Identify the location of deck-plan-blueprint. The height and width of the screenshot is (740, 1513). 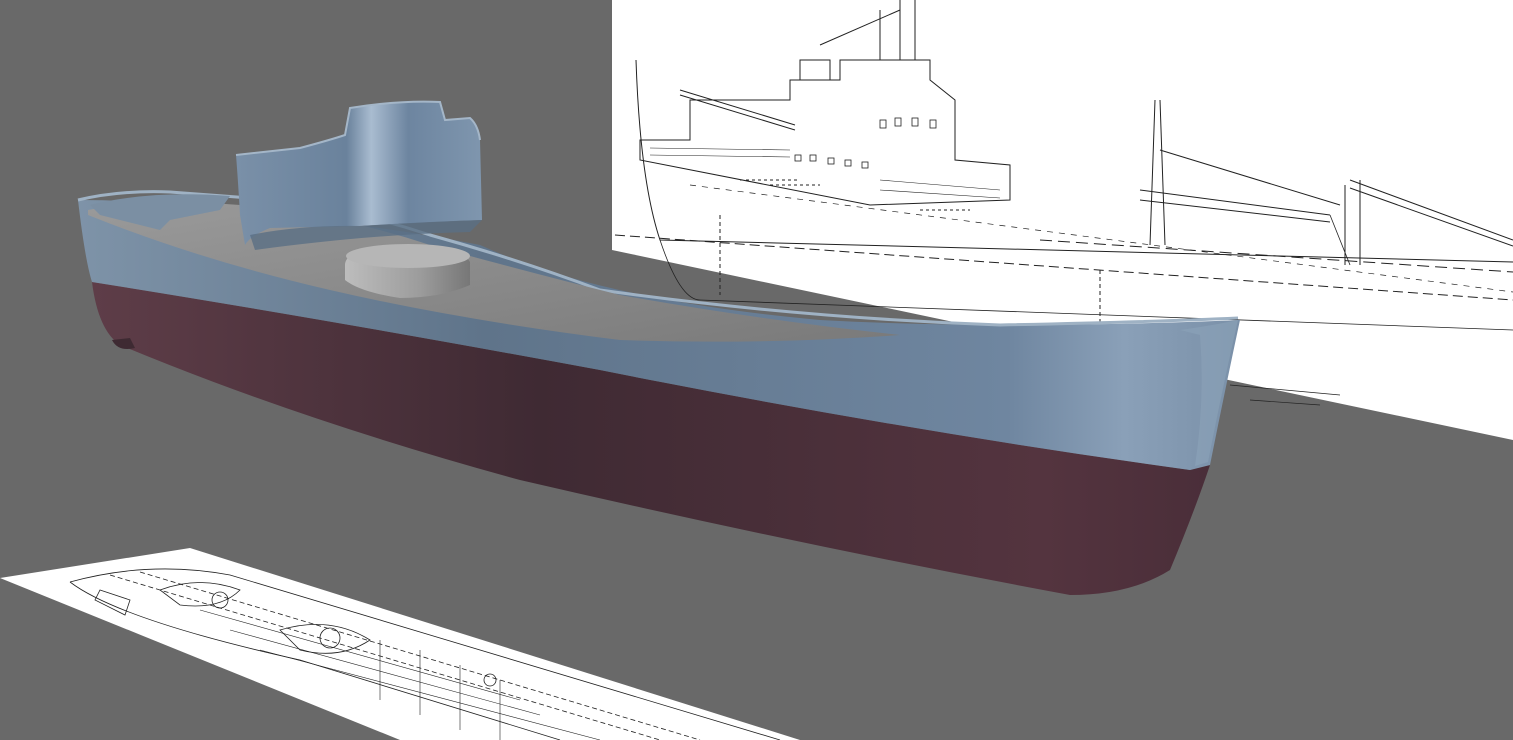
(400, 644).